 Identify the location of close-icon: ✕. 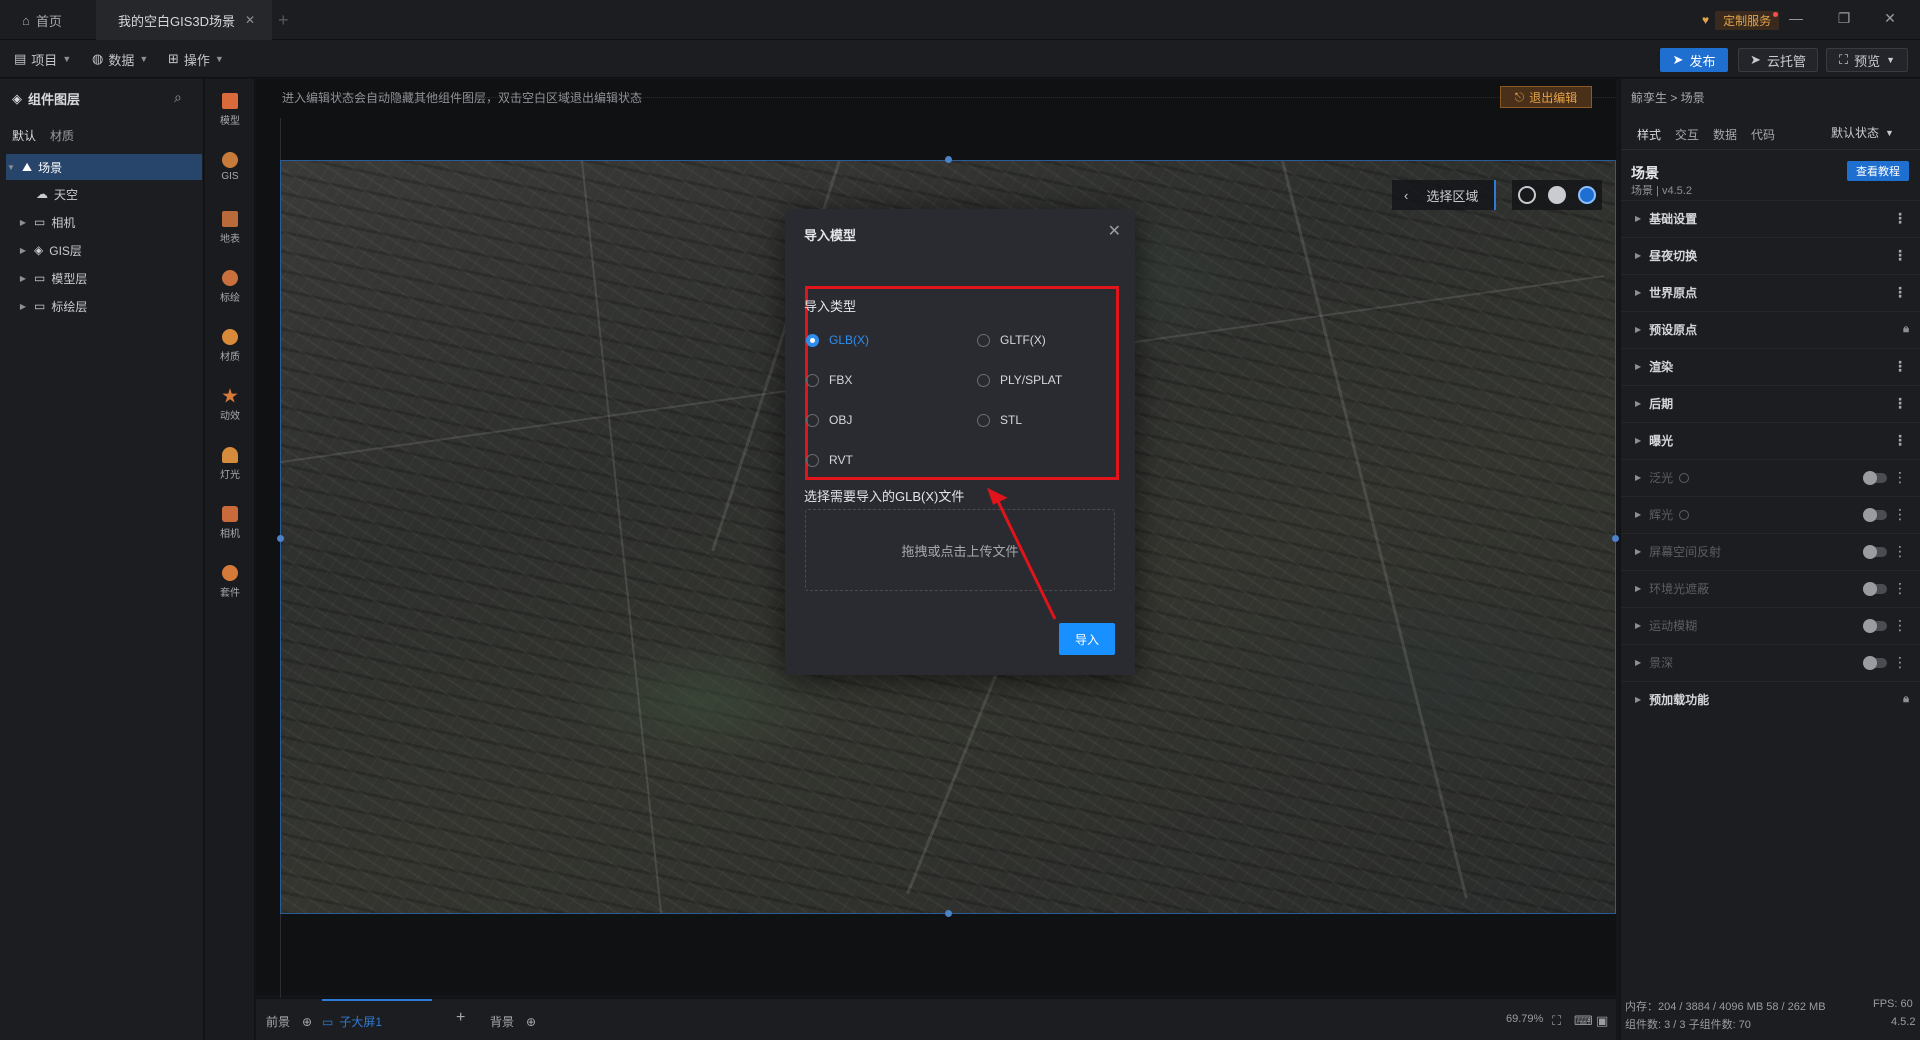
(250, 20).